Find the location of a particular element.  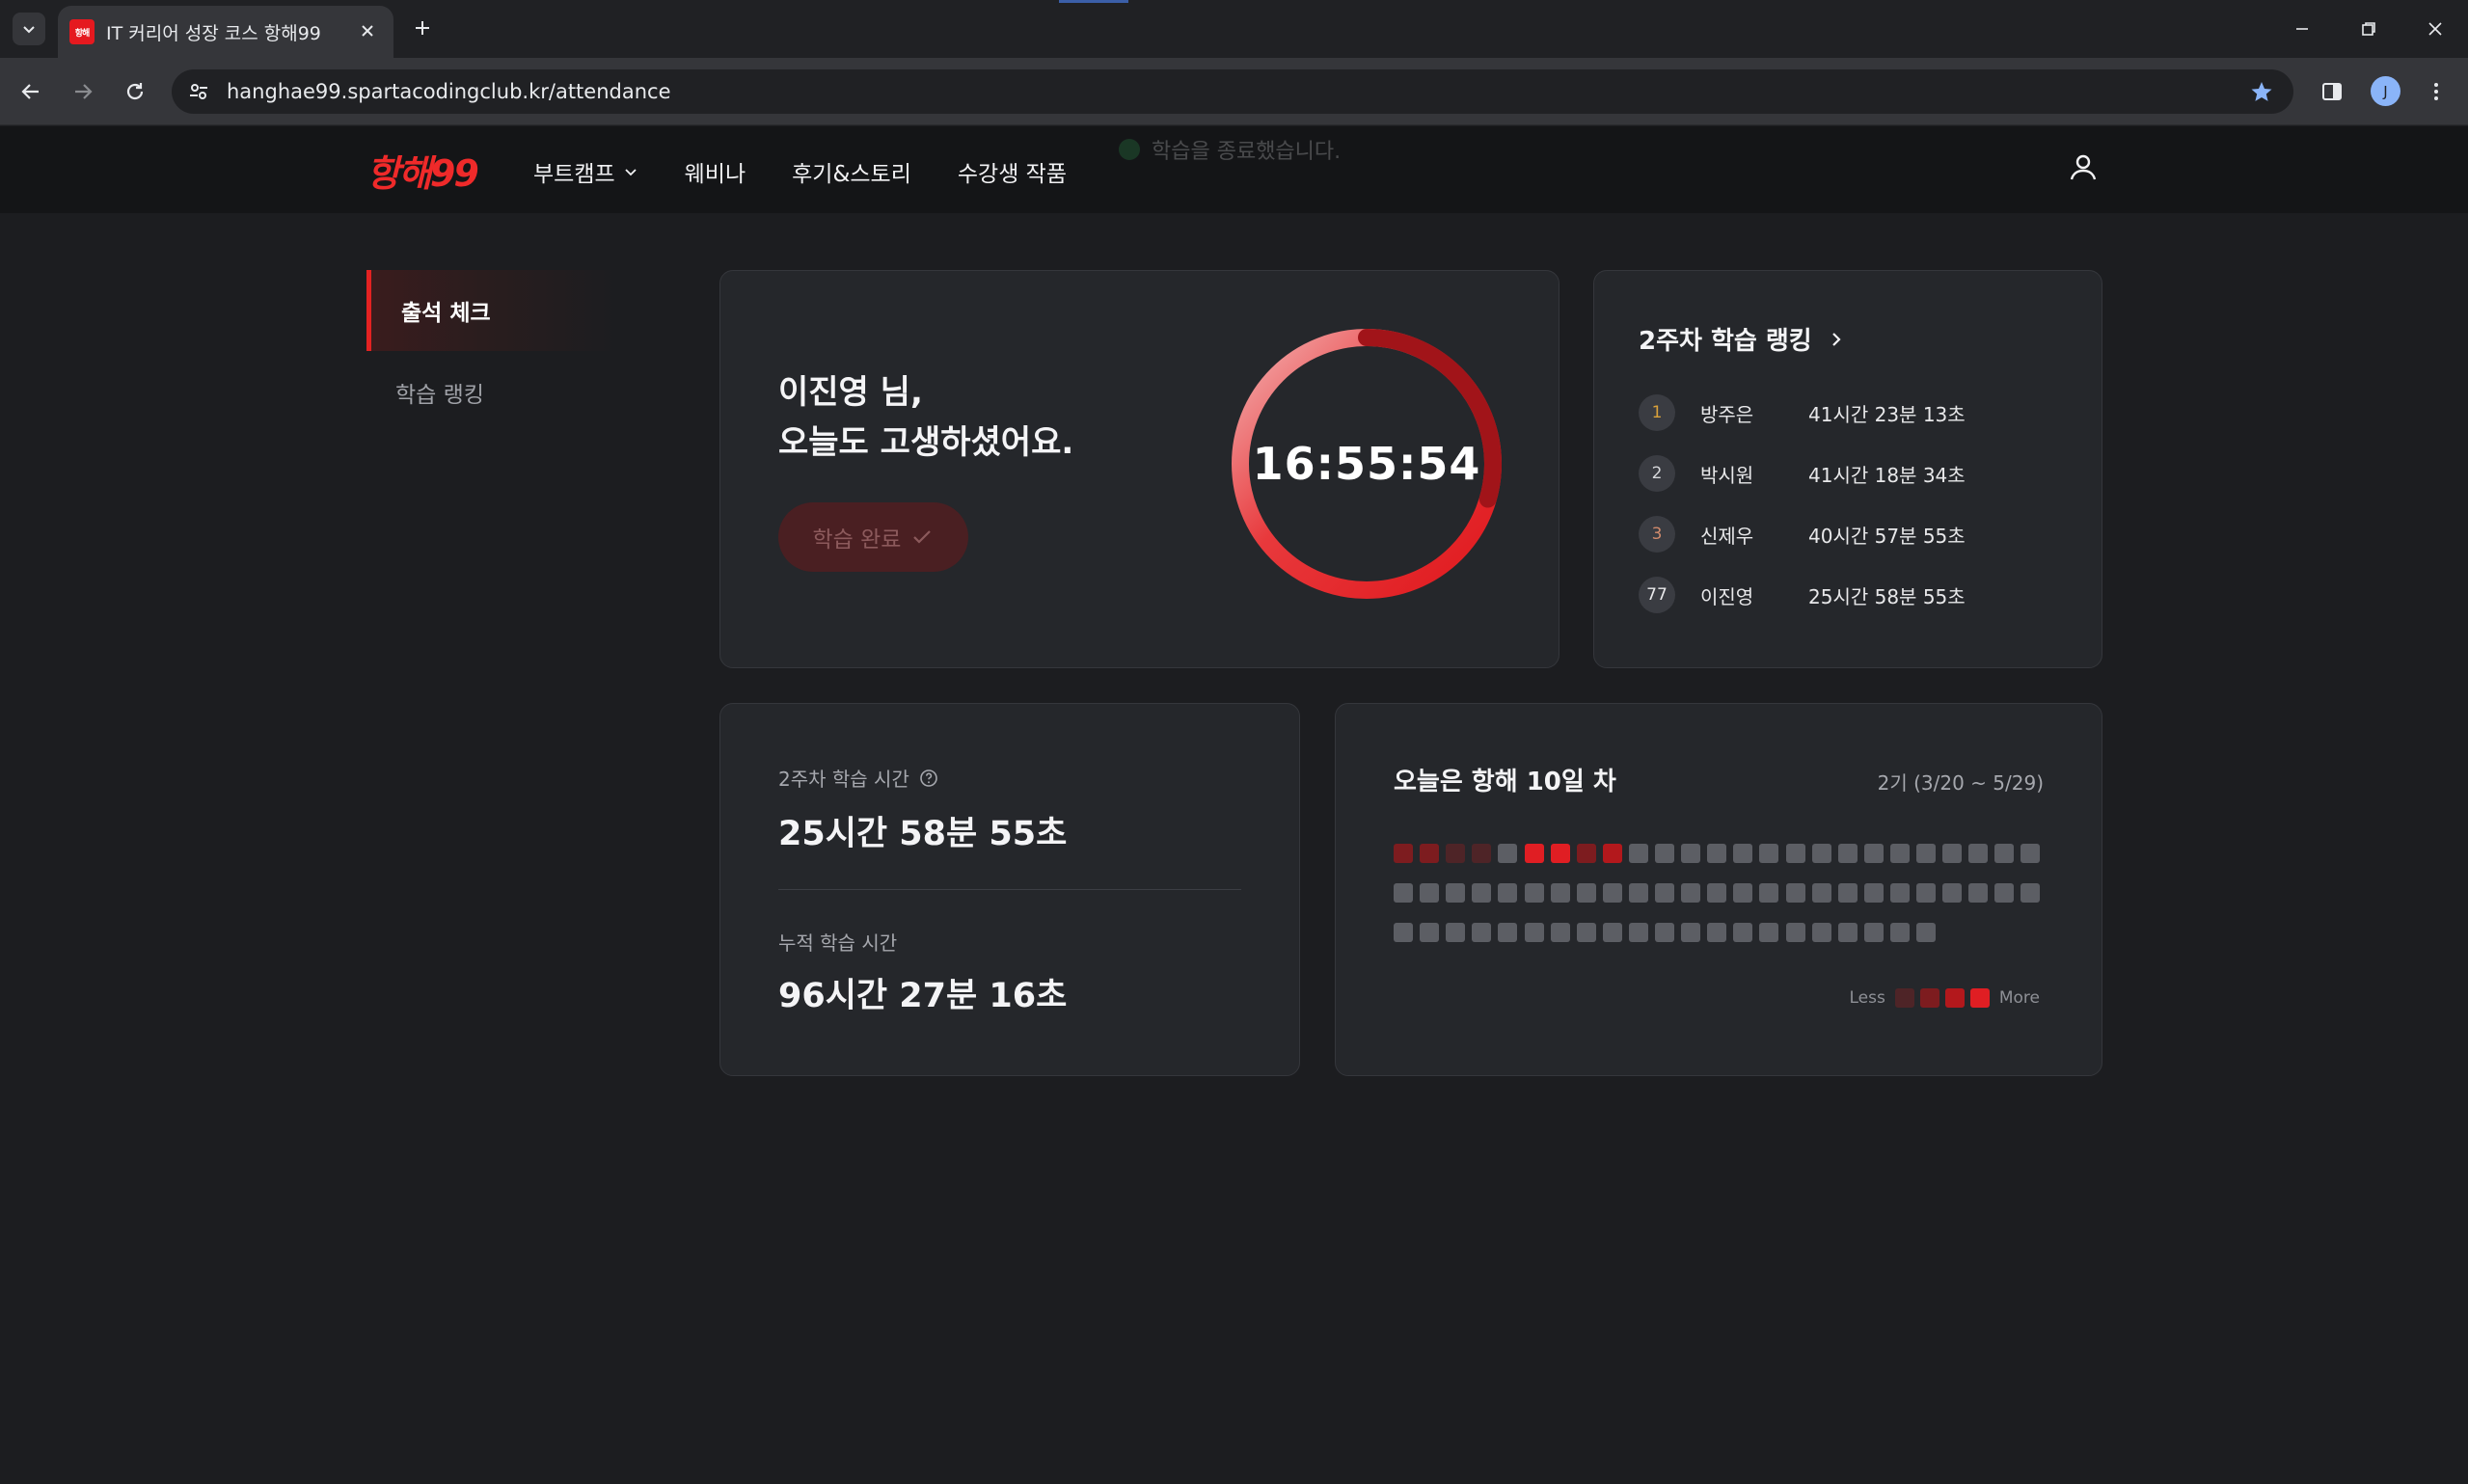

nav-student-works: 수강생 작품 is located at coordinates (1012, 171).